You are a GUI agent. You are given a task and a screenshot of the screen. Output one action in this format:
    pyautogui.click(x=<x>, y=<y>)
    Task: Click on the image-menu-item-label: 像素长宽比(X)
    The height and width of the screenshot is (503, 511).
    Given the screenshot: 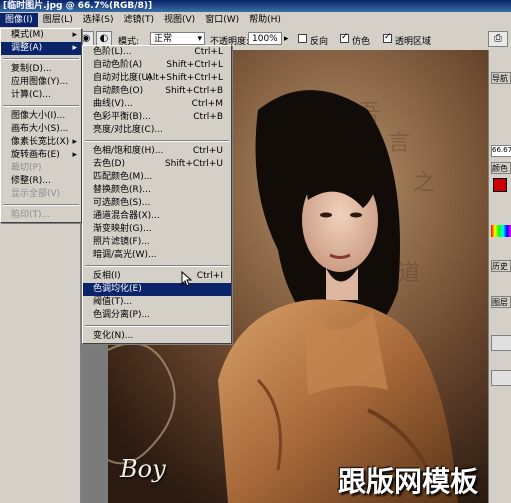 What is the action you would take?
    pyautogui.click(x=40, y=142)
    